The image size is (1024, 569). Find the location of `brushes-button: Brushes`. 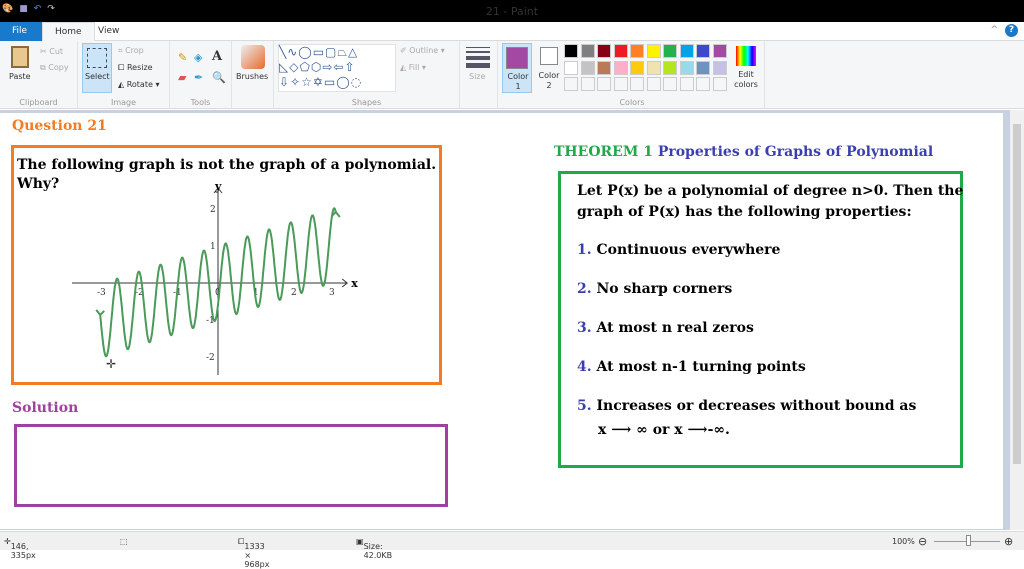

brushes-button: Brushes is located at coordinates (253, 75).